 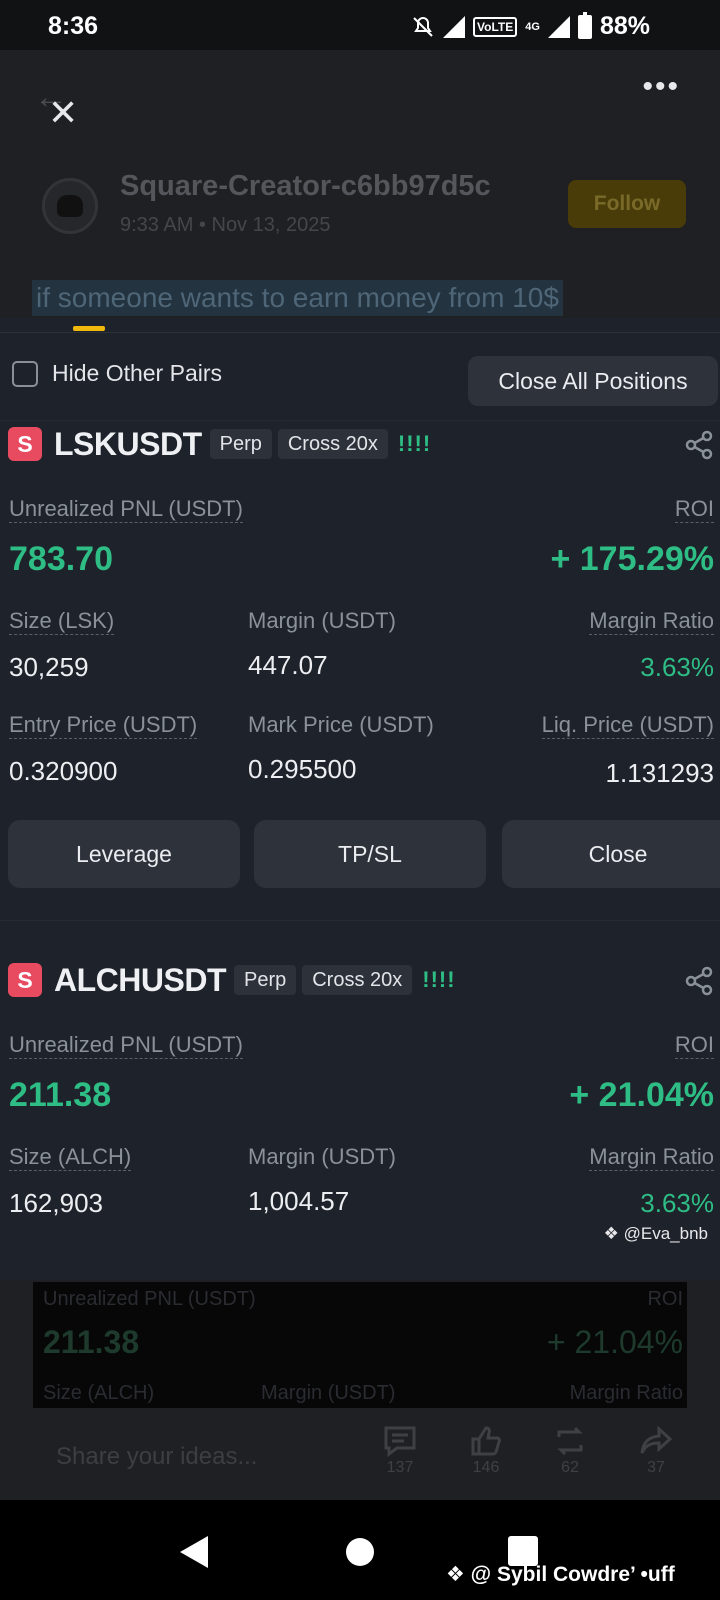 I want to click on symbol-row: S ALCHUSDT Perp Cross 20x !!!!, so click(x=232, y=980).